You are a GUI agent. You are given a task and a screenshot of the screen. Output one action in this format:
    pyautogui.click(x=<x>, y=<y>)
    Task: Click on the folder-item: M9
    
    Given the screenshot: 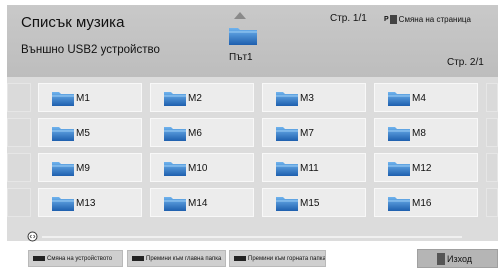 What is the action you would take?
    pyautogui.click(x=90, y=167)
    